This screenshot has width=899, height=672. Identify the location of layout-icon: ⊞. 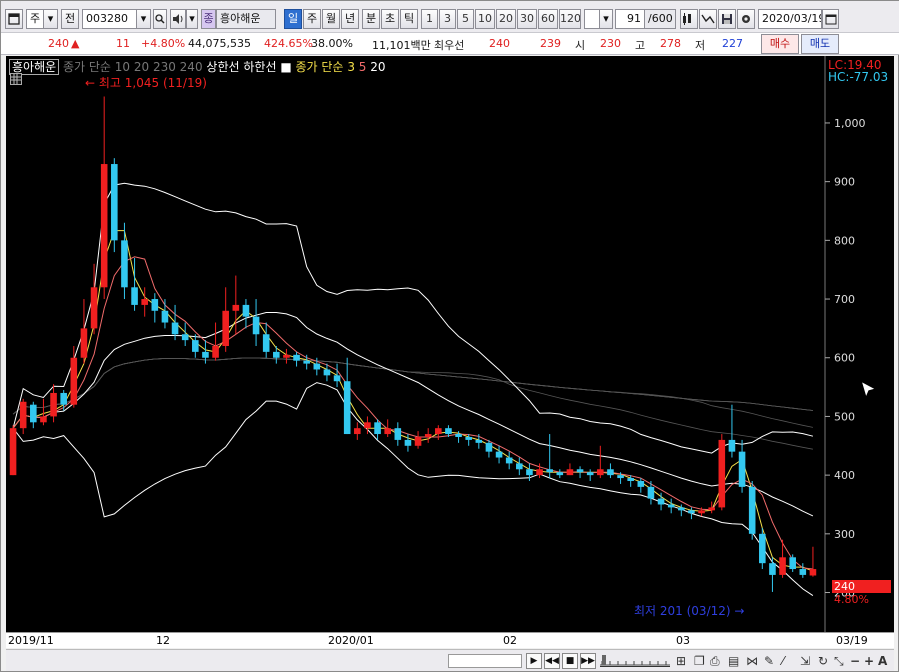
(681, 661).